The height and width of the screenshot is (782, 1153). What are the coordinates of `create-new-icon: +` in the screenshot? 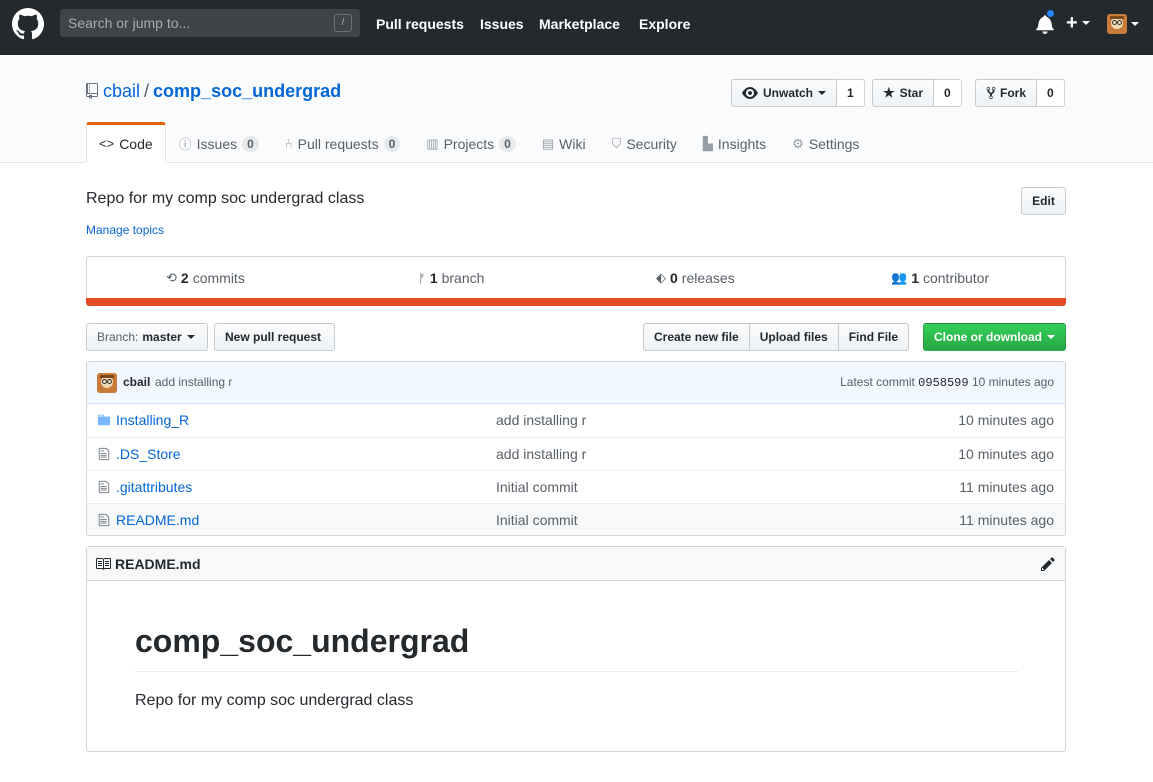 It's located at (1072, 23).